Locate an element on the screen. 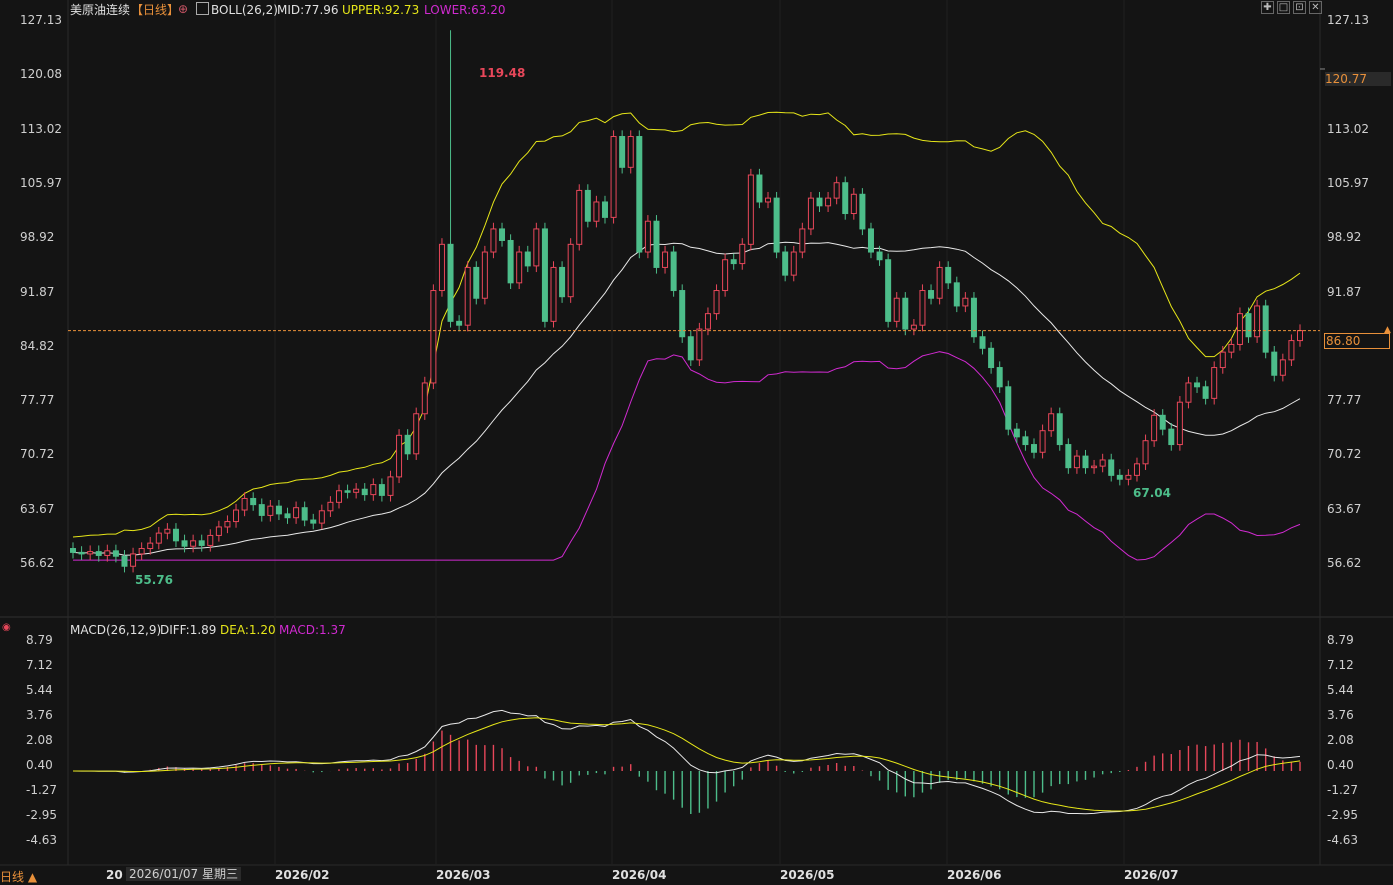 The height and width of the screenshot is (885, 1393). price-tick: 70.72 is located at coordinates (37, 454).